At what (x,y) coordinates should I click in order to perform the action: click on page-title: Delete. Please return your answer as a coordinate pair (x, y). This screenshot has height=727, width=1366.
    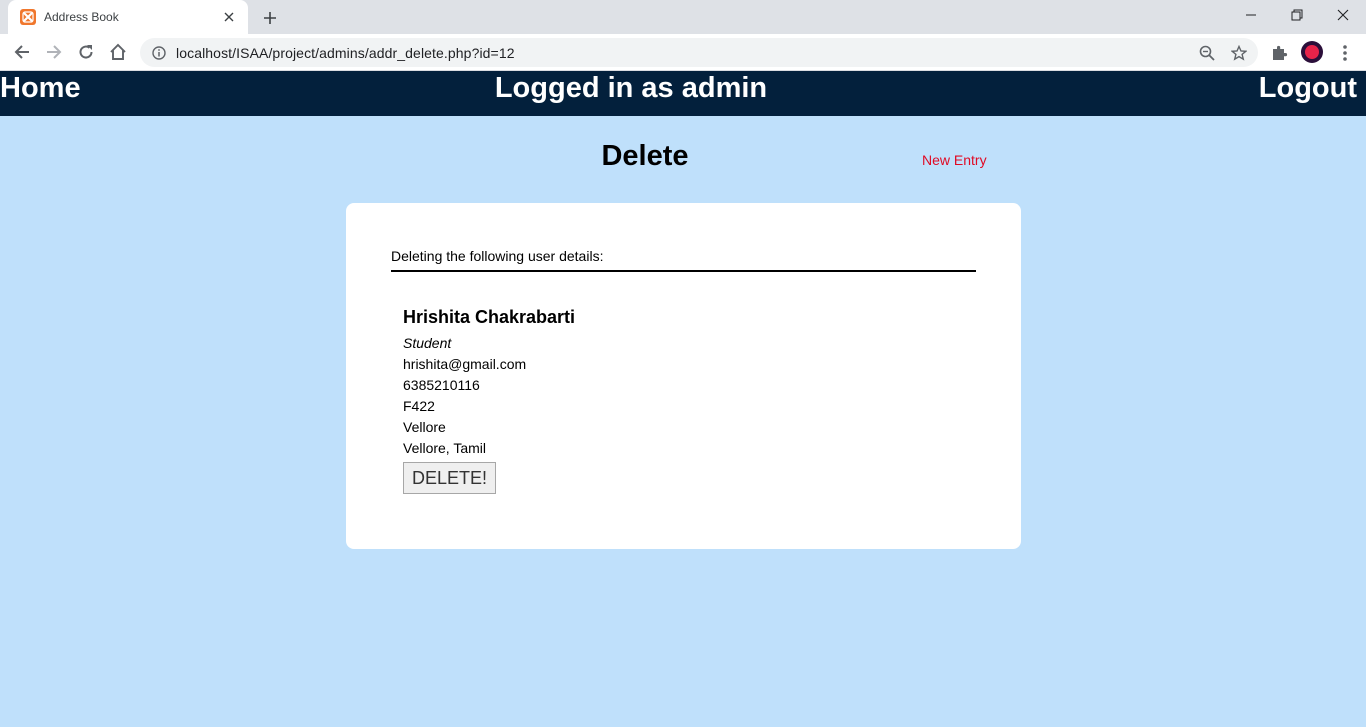
    Looking at the image, I should click on (645, 156).